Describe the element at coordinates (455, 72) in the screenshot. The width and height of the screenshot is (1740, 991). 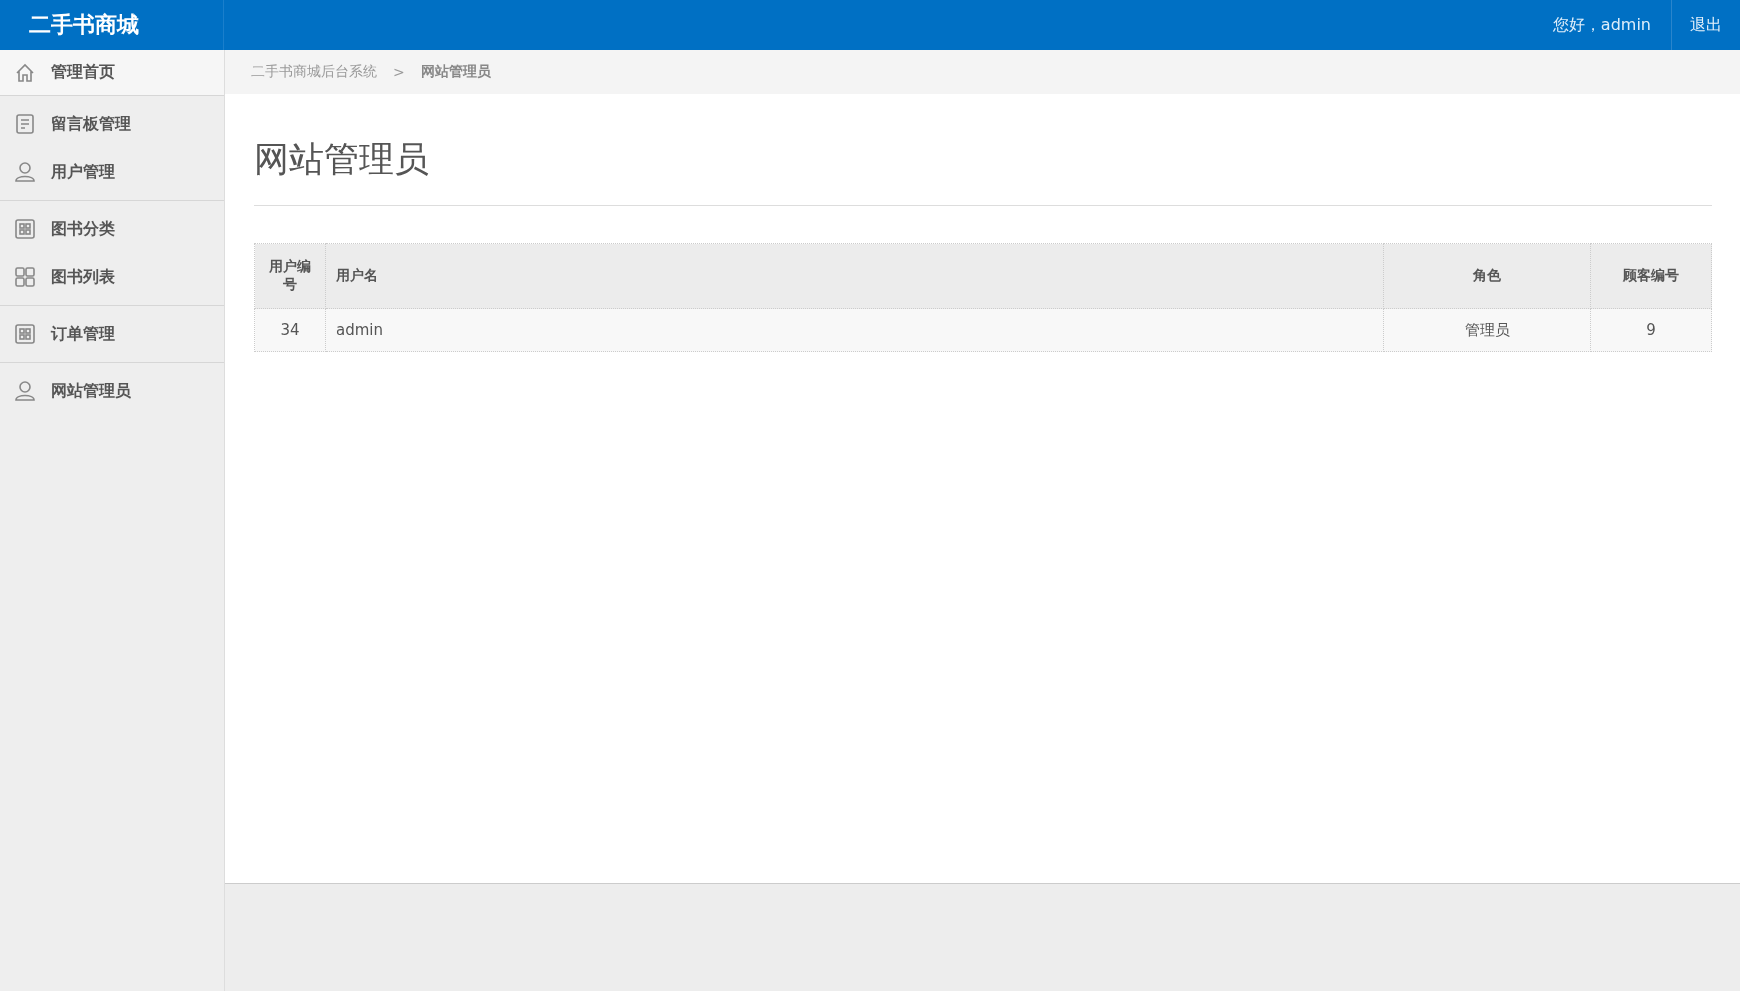
I see `breadcrumb-current: 网站管理员` at that location.